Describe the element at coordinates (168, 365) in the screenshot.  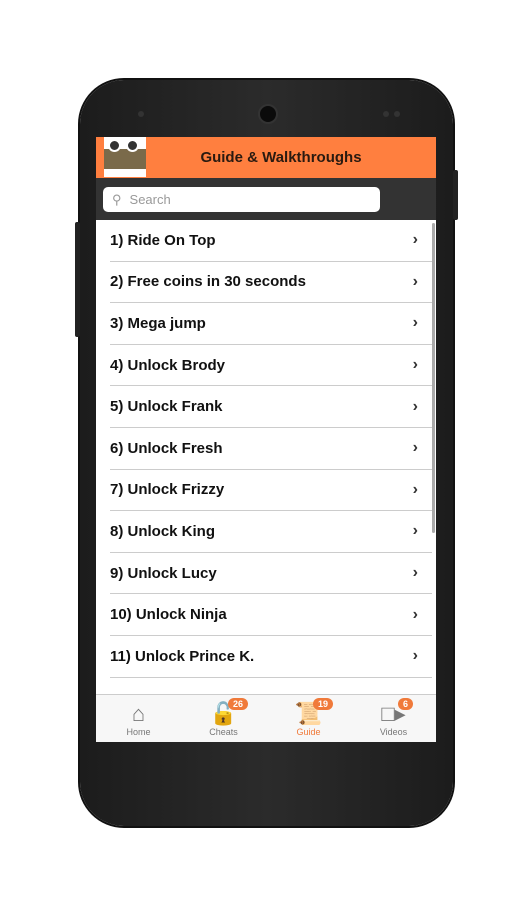
I see `item-title: 4) Unlock Brody` at that location.